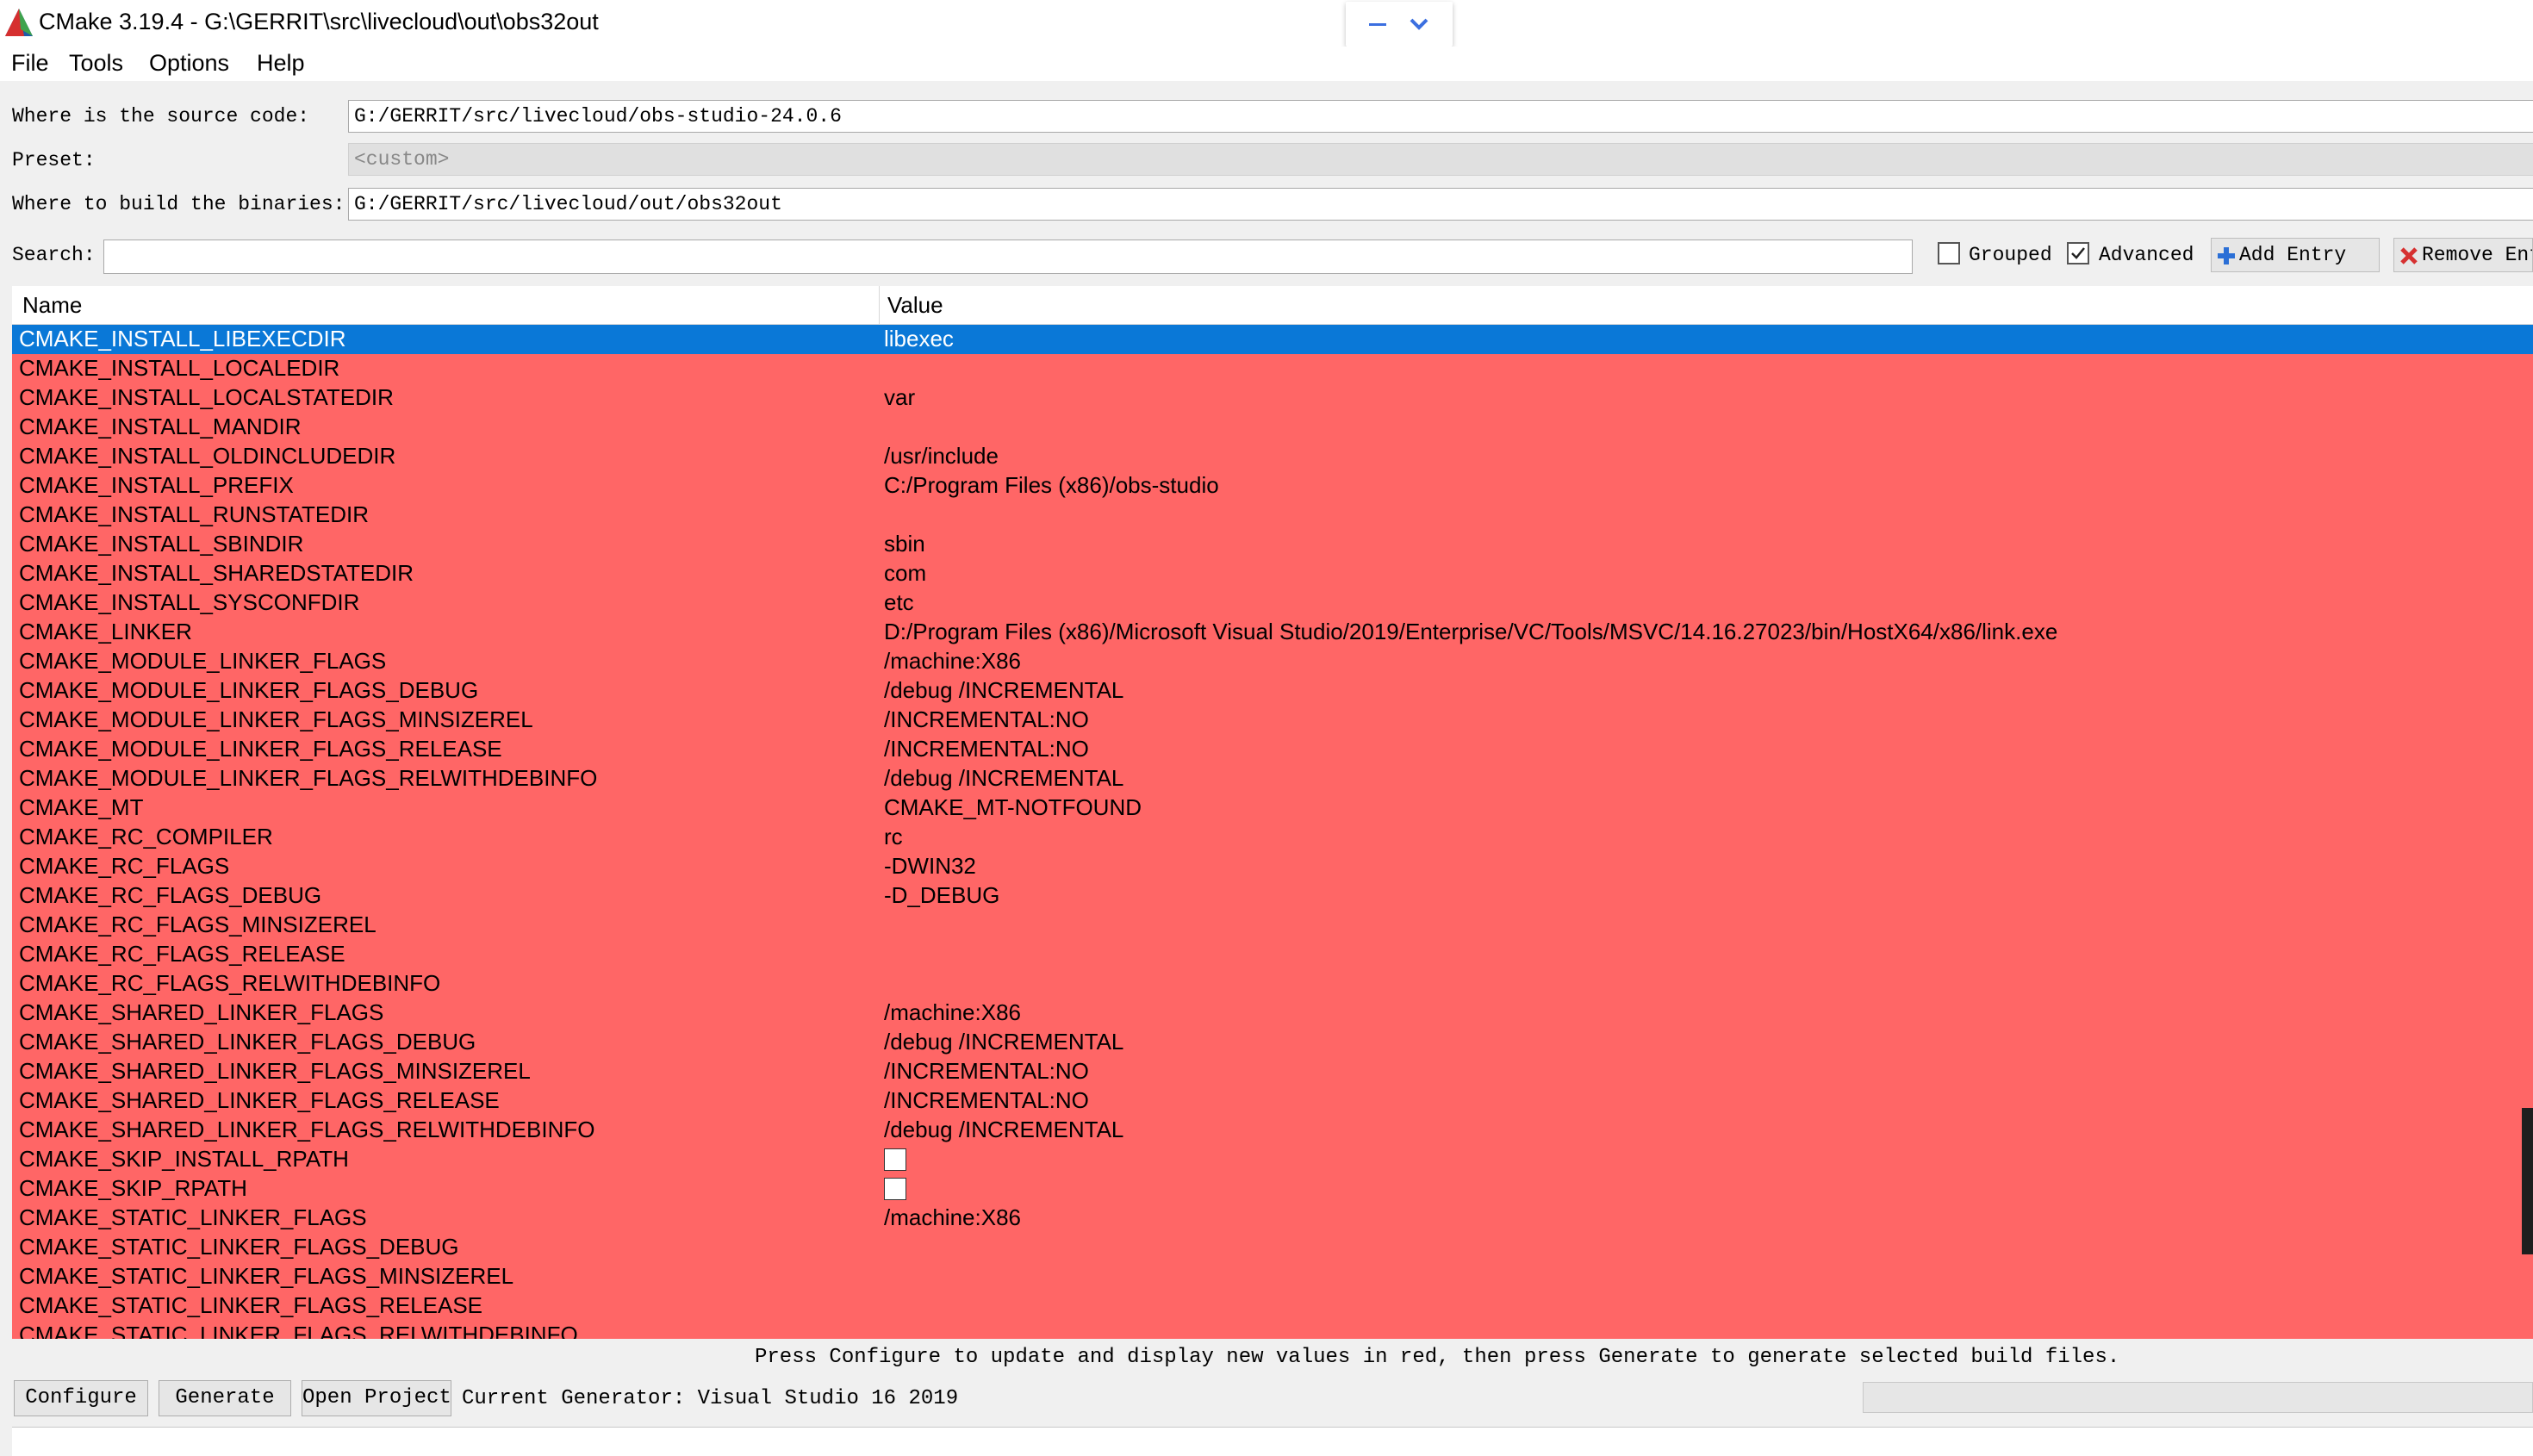 The width and height of the screenshot is (2533, 1456). Describe the element at coordinates (1272, 867) in the screenshot. I see `table-row: CMAKE_RC_FLAGS -DWIN32` at that location.